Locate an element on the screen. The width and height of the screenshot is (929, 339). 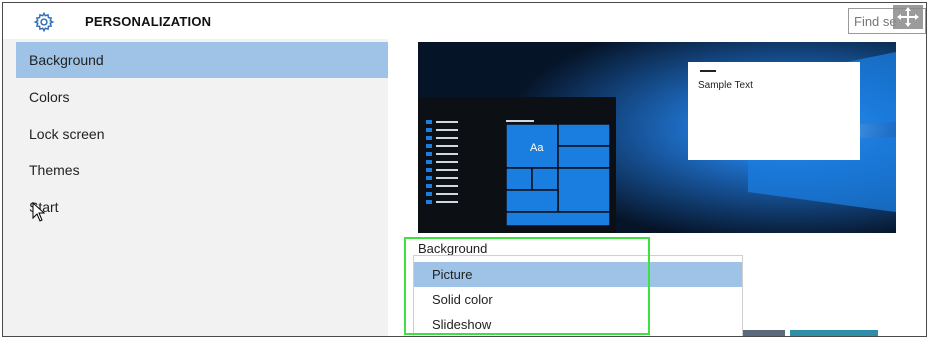
sample-text: Sample Text is located at coordinates (725, 85).